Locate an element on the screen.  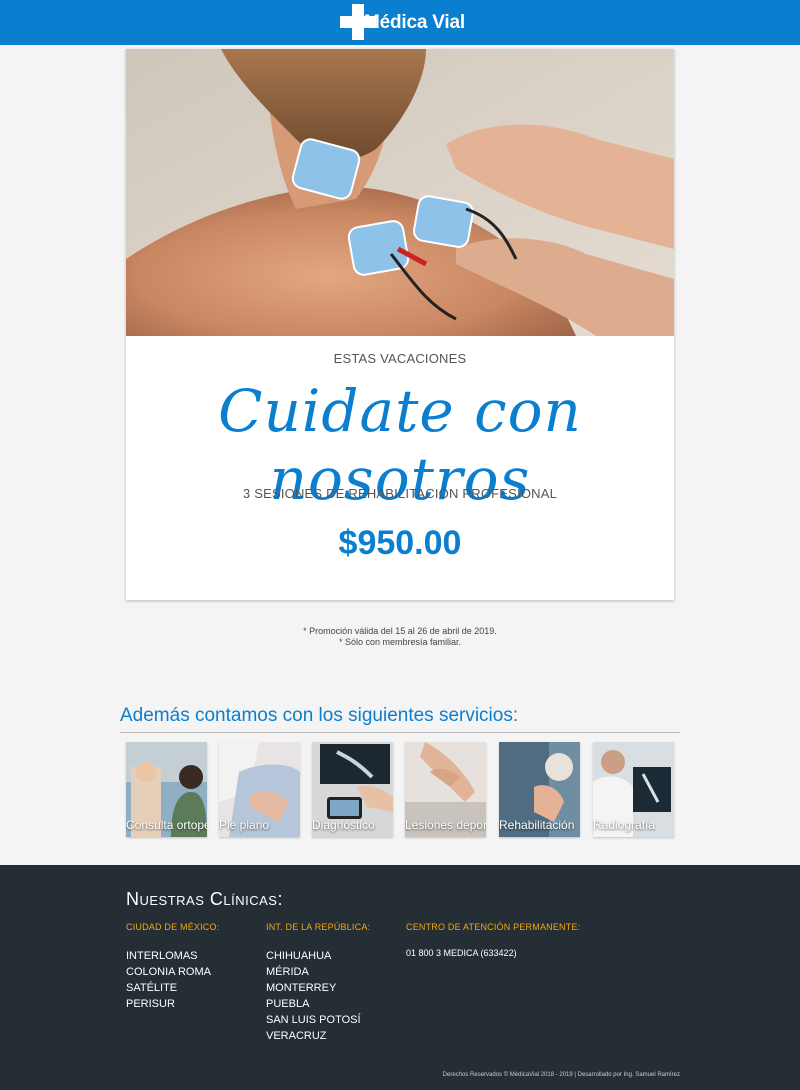
clinic-link: CHIHUAHUA is located at coordinates (318, 956).